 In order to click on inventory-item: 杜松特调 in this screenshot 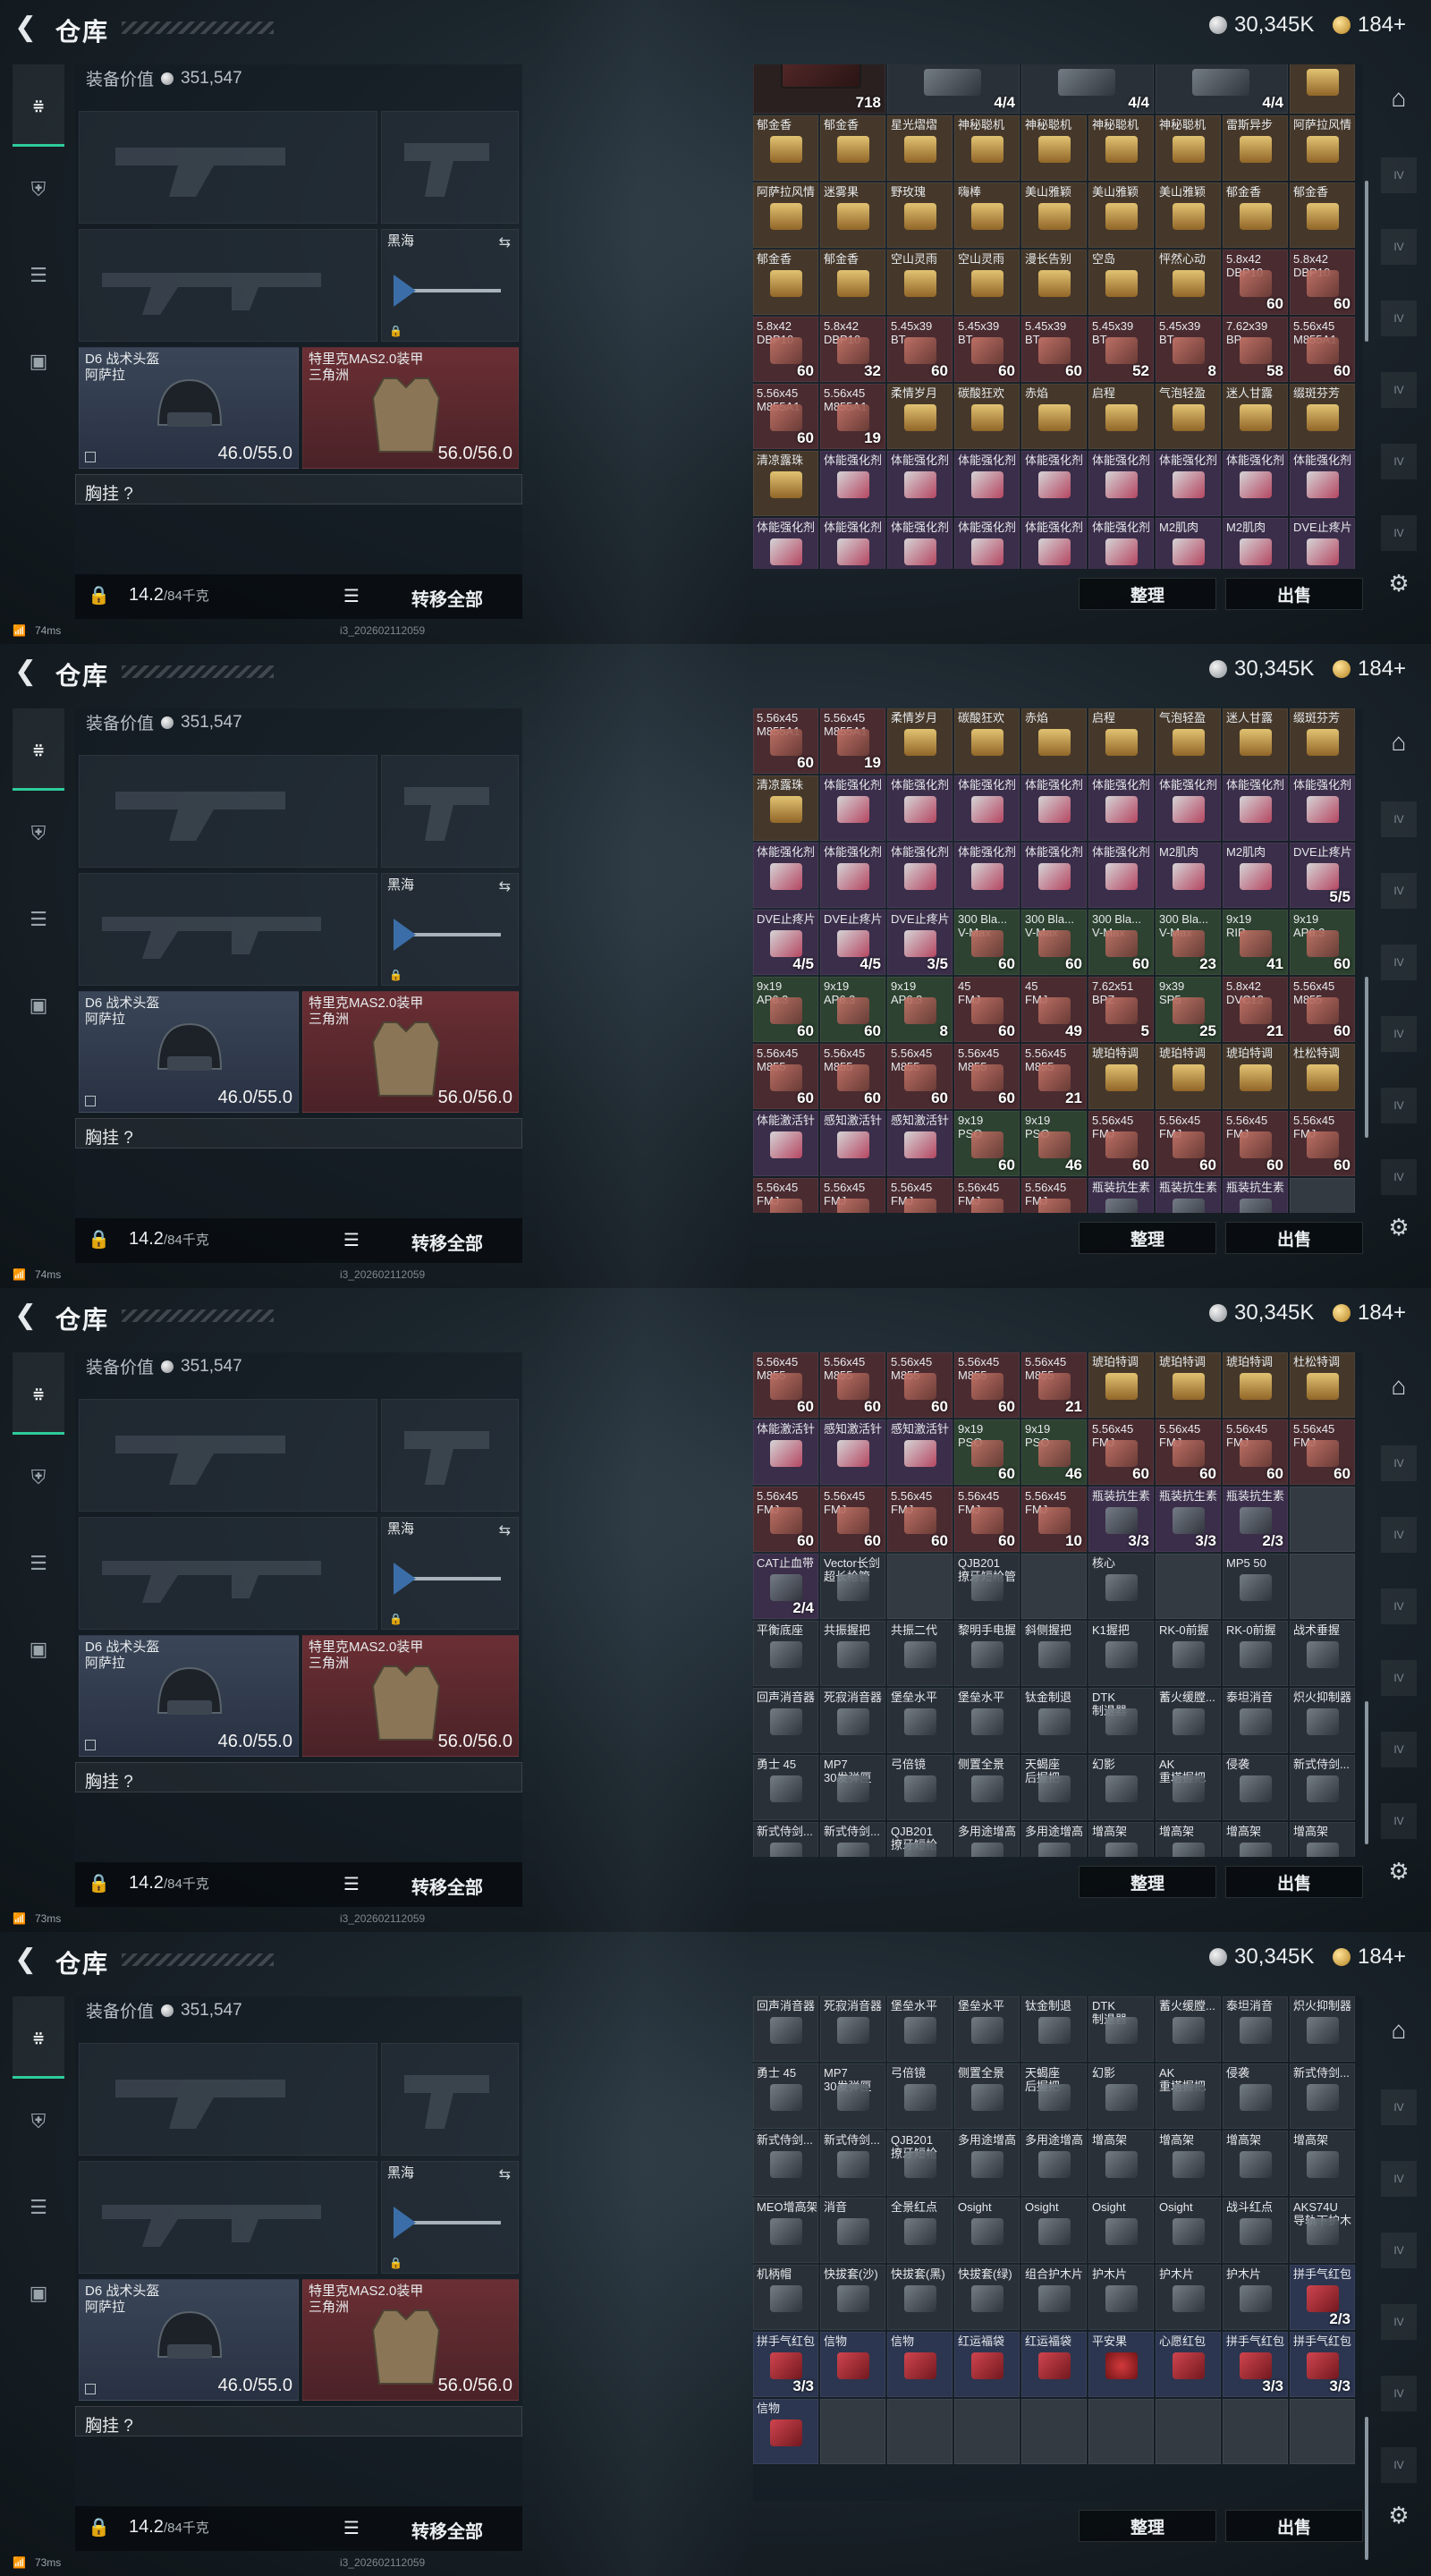, I will do `click(1322, 1385)`.